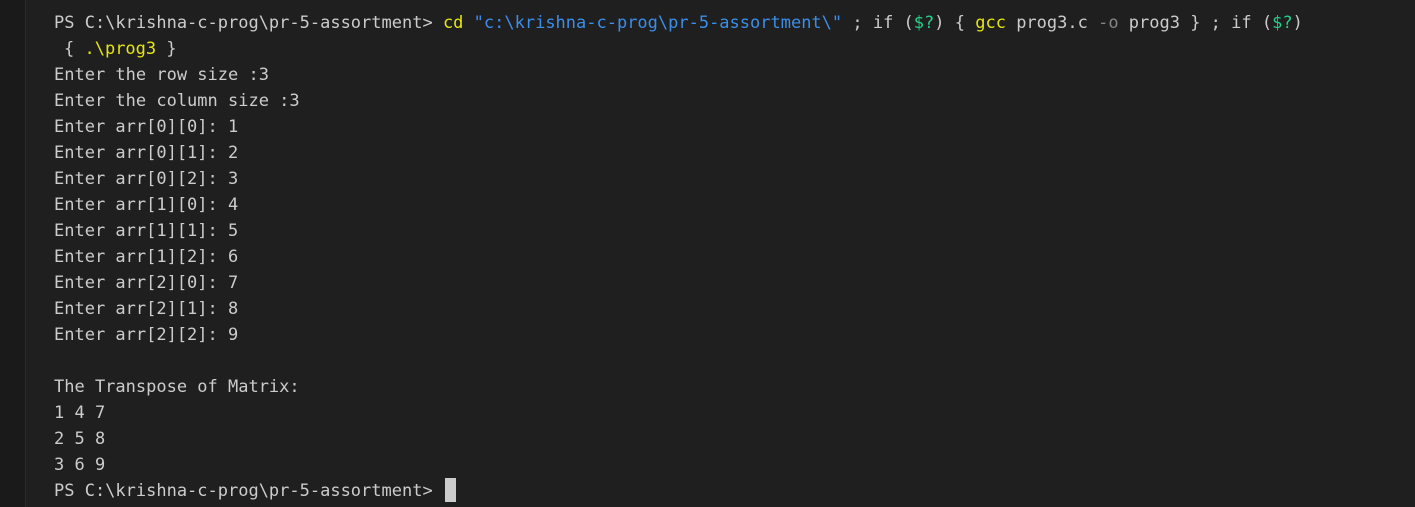  What do you see at coordinates (146, 127) in the screenshot?
I see `output-line: Enter arr[0][0]: 1` at bounding box center [146, 127].